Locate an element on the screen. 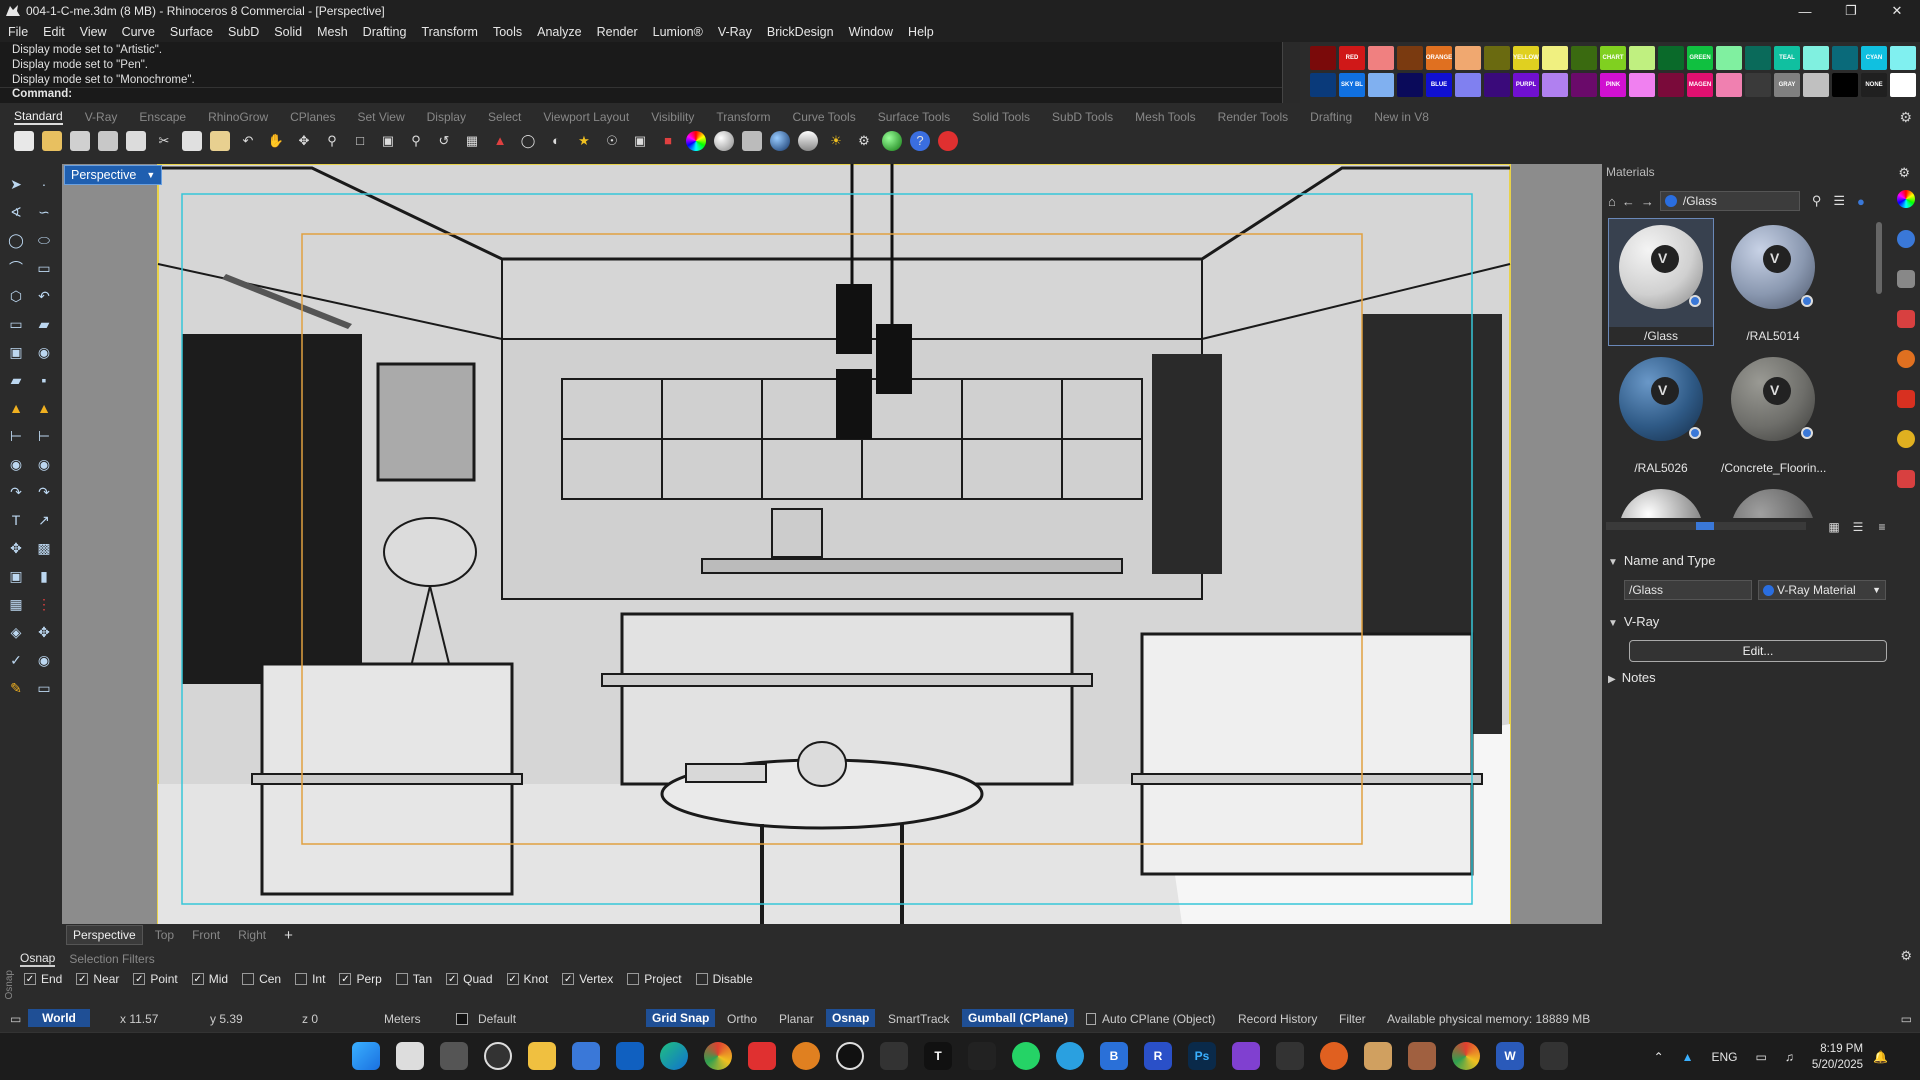 The width and height of the screenshot is (1920, 1080). gear-icon: ⚙ is located at coordinates (1906, 956).